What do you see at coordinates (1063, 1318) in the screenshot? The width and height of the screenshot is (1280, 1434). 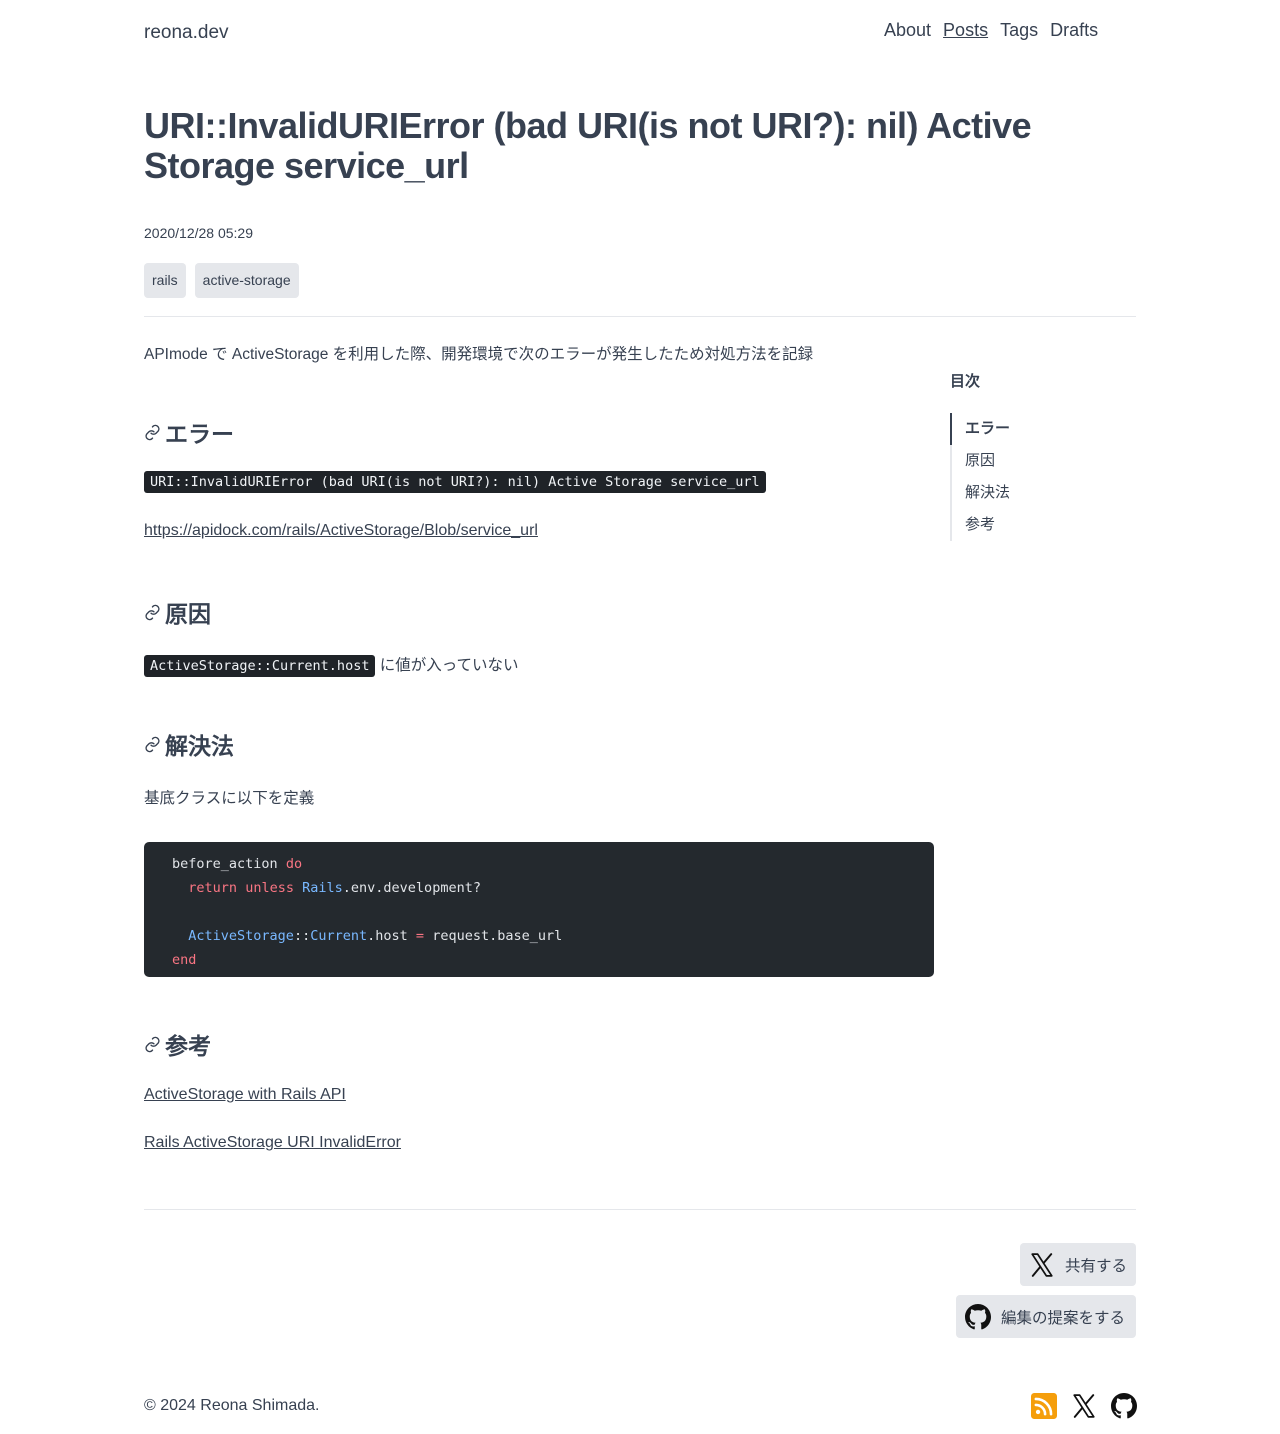 I see `edit-suggestion-label: 編集の提案をする` at bounding box center [1063, 1318].